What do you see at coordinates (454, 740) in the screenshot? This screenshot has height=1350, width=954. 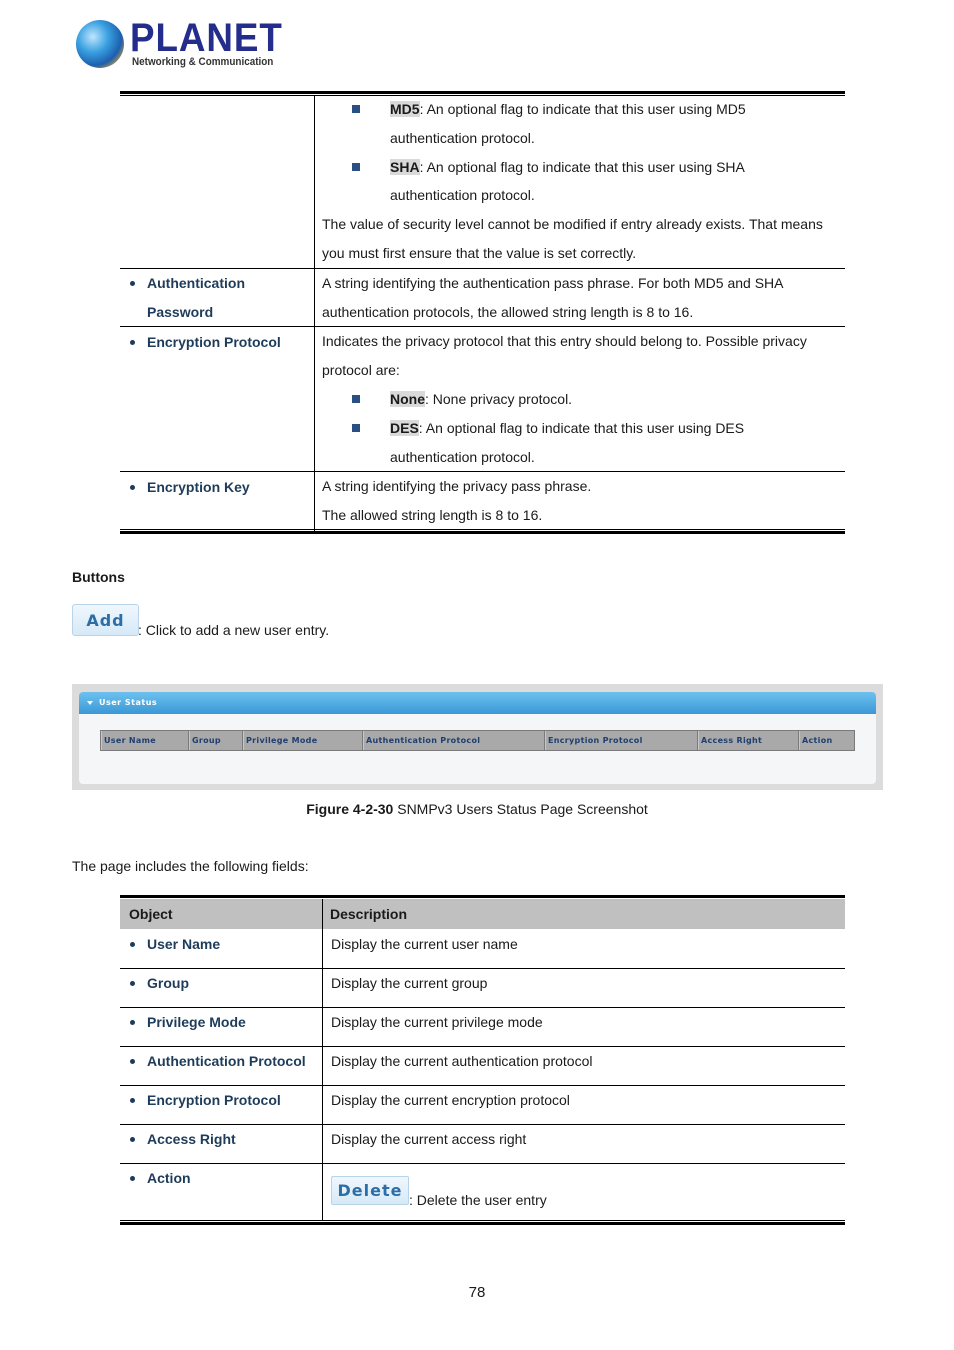 I see `column-header-authentication-protocol: Authentication Protocol` at bounding box center [454, 740].